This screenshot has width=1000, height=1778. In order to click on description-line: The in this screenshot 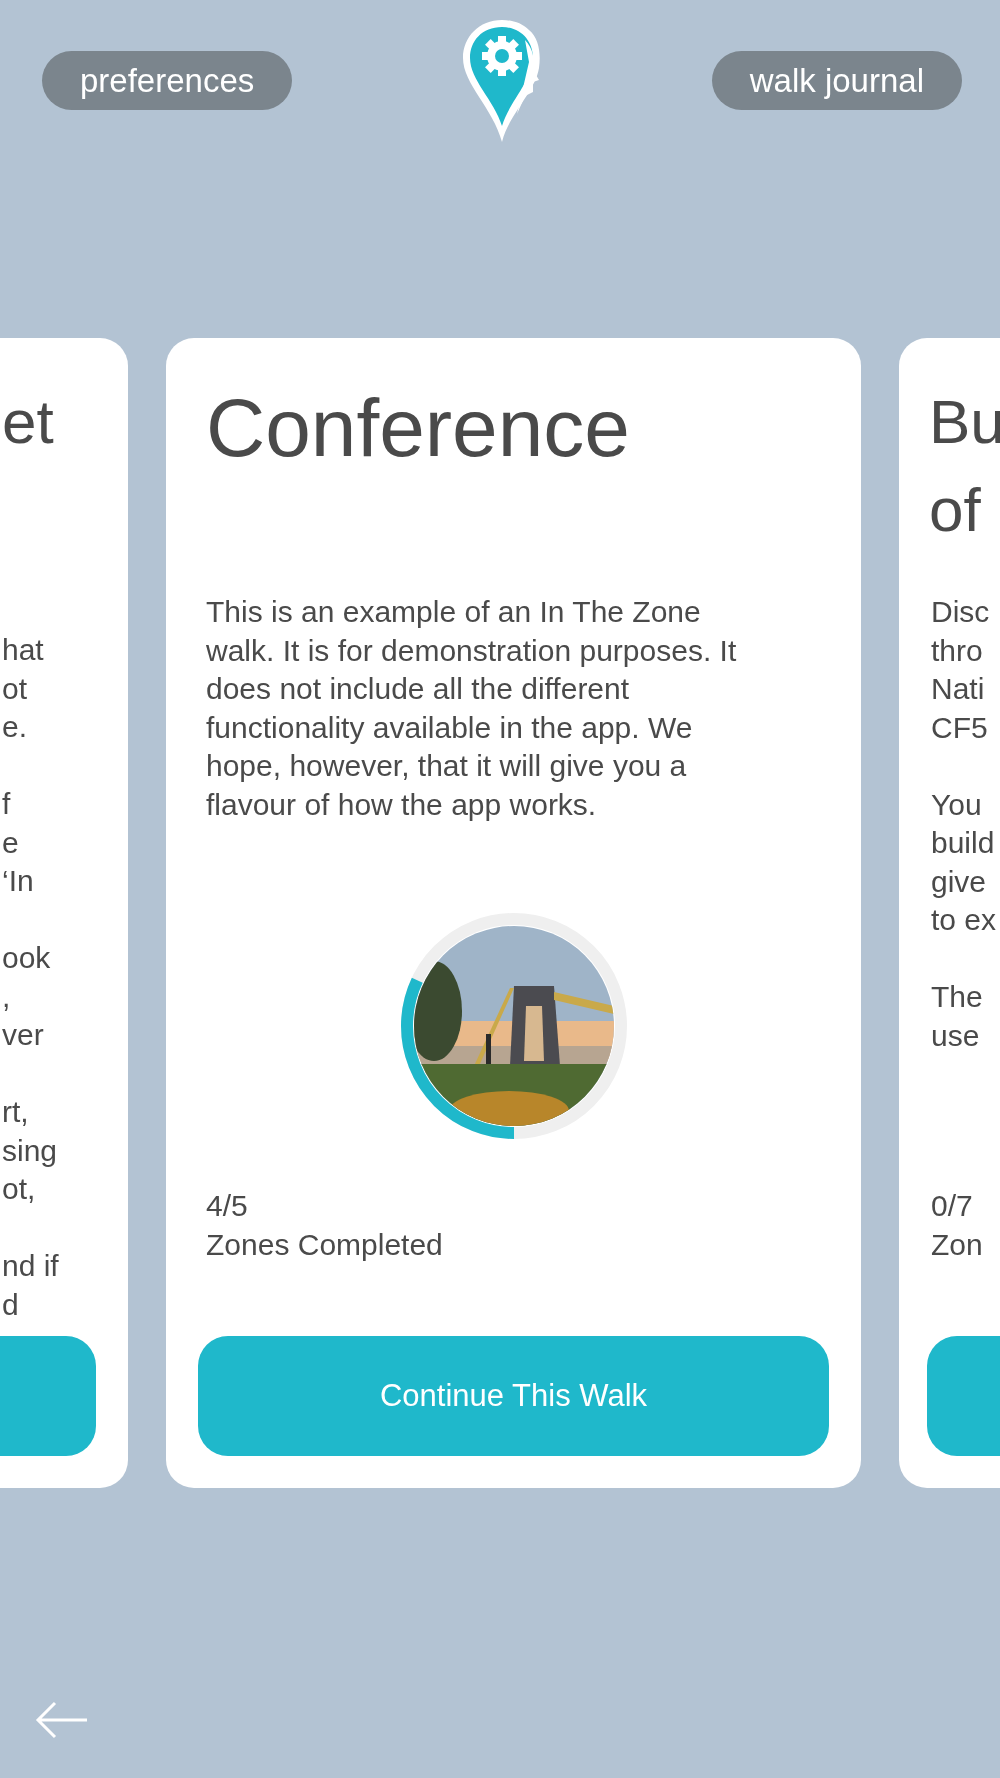, I will do `click(957, 996)`.